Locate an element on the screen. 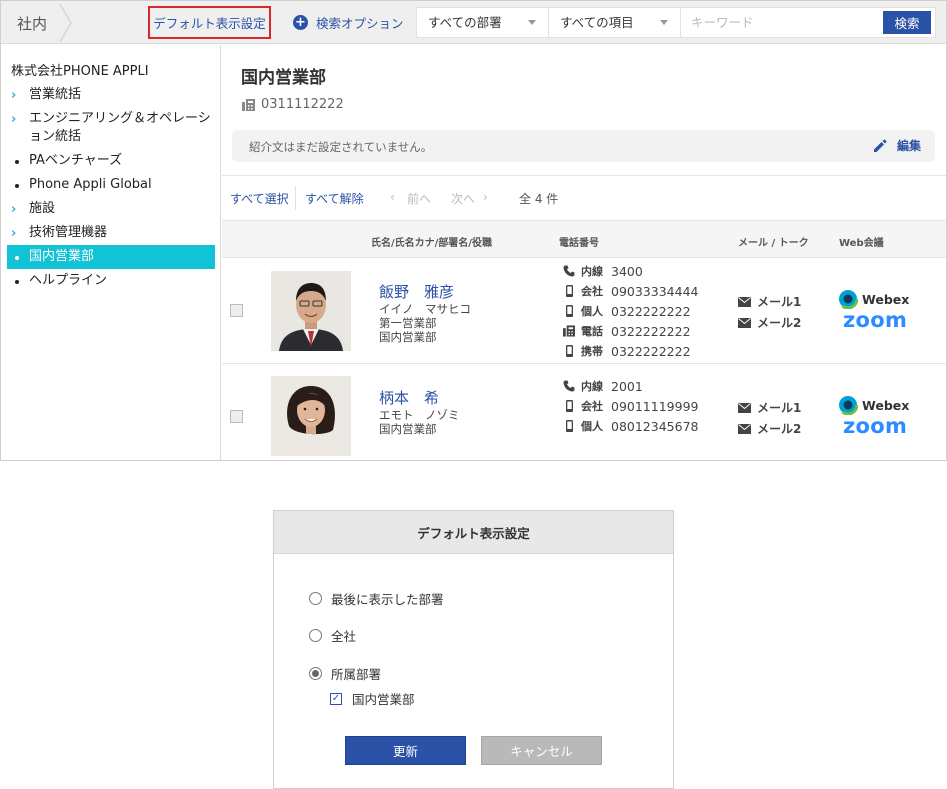 The width and height of the screenshot is (947, 789). person-name: 飯野 雅彦 is located at coordinates (416, 291).